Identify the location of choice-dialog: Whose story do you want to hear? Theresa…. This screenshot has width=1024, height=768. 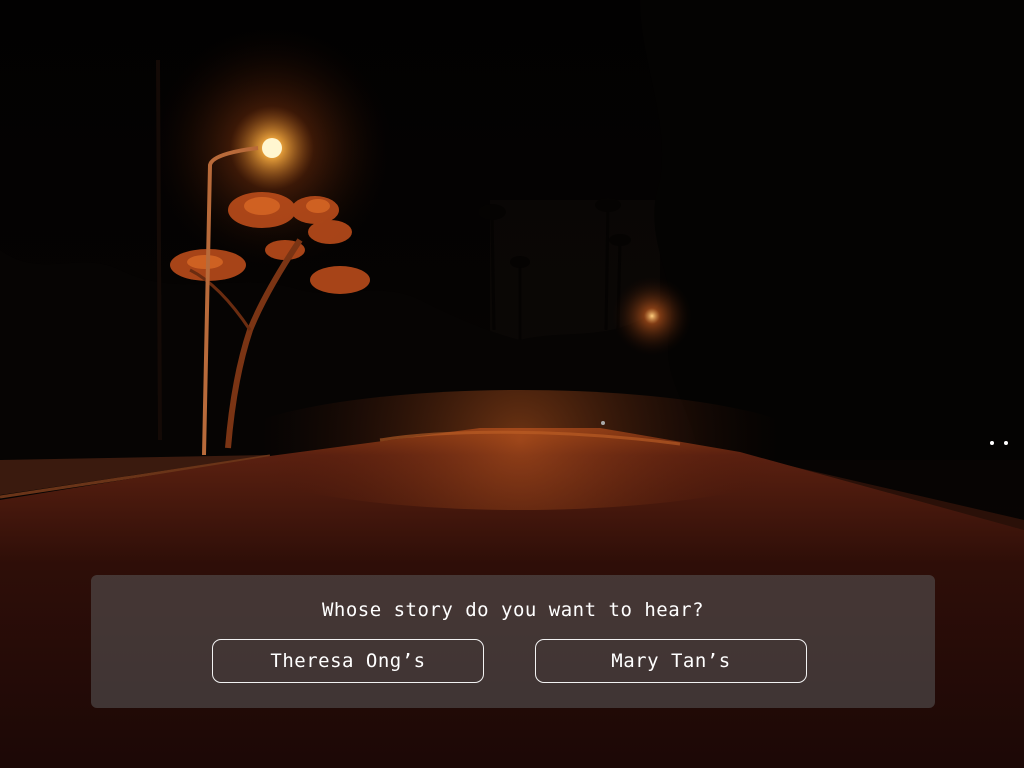
(513, 641).